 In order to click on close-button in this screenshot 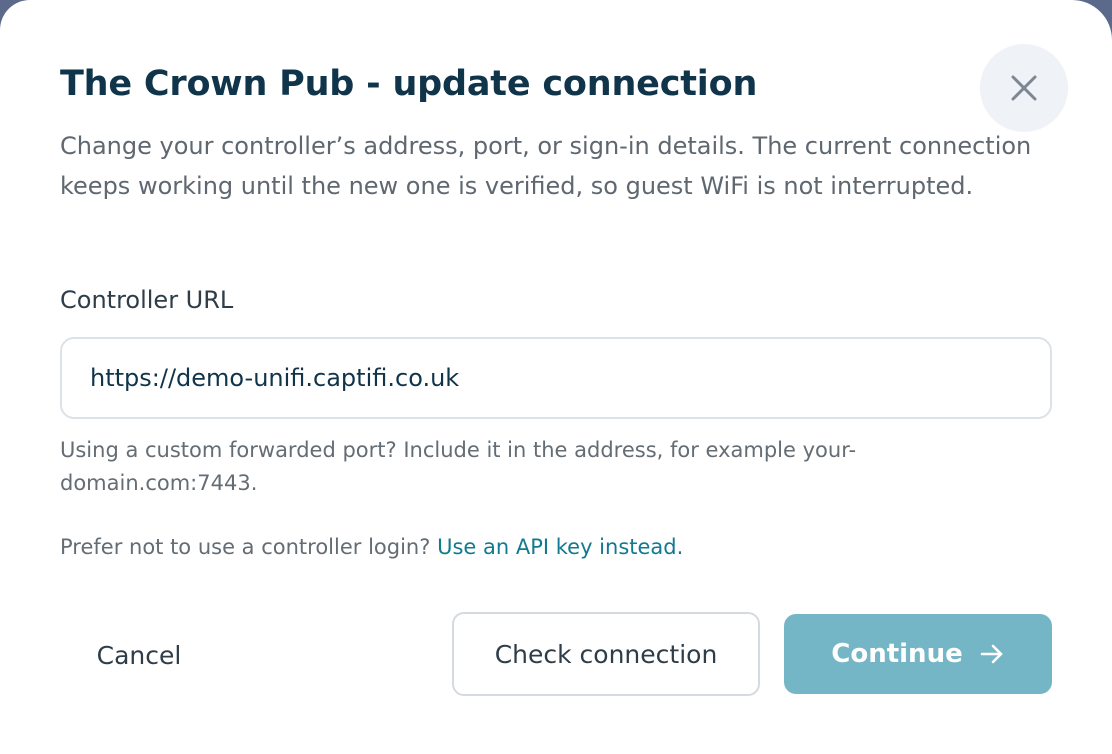, I will do `click(1024, 88)`.